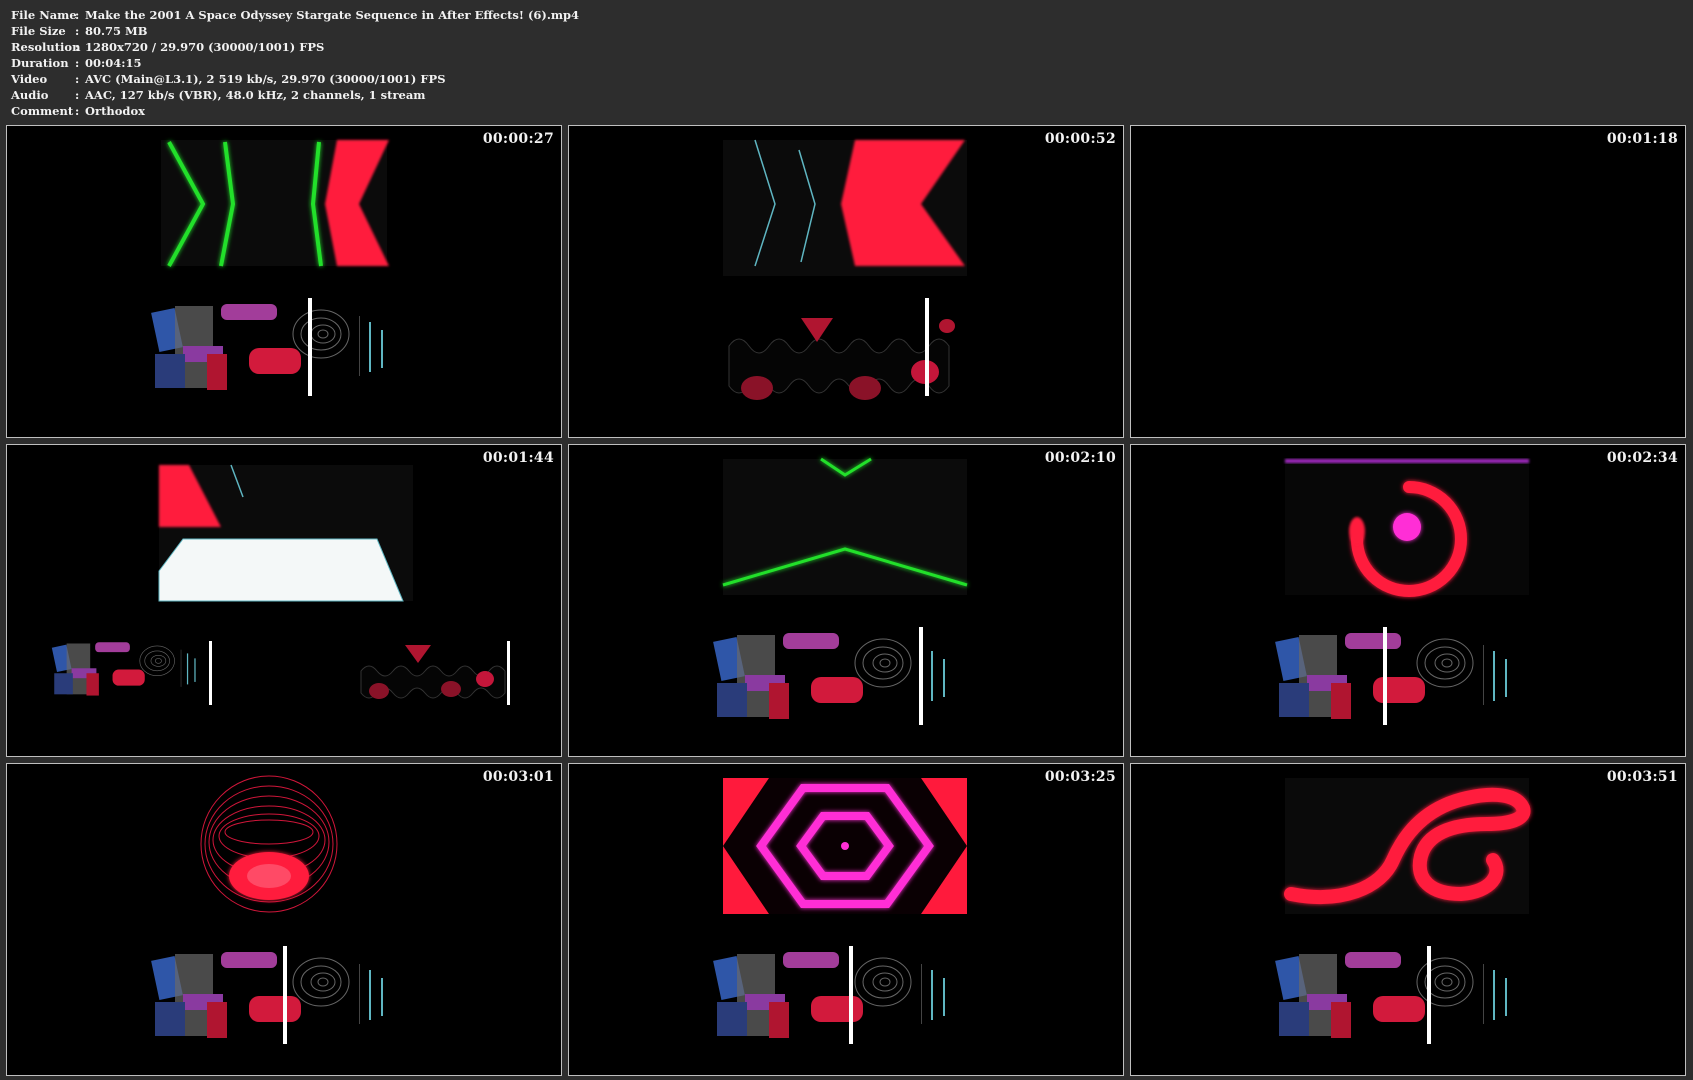 Image resolution: width=1693 pixels, height=1080 pixels. What do you see at coordinates (295, 31) in the screenshot?
I see `file-size-row: File Size:80.75 MB` at bounding box center [295, 31].